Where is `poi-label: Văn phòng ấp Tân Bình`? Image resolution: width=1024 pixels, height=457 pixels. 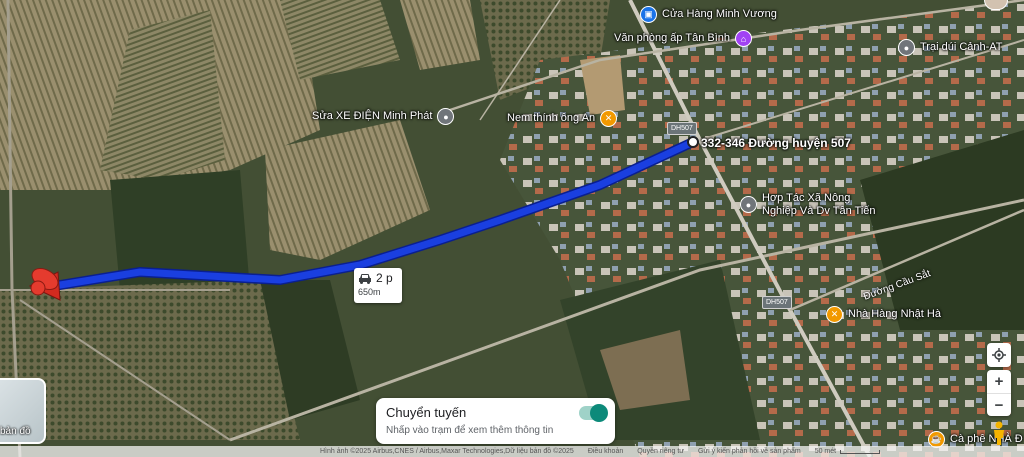
poi-label: Văn phòng ấp Tân Bình is located at coordinates (672, 38).